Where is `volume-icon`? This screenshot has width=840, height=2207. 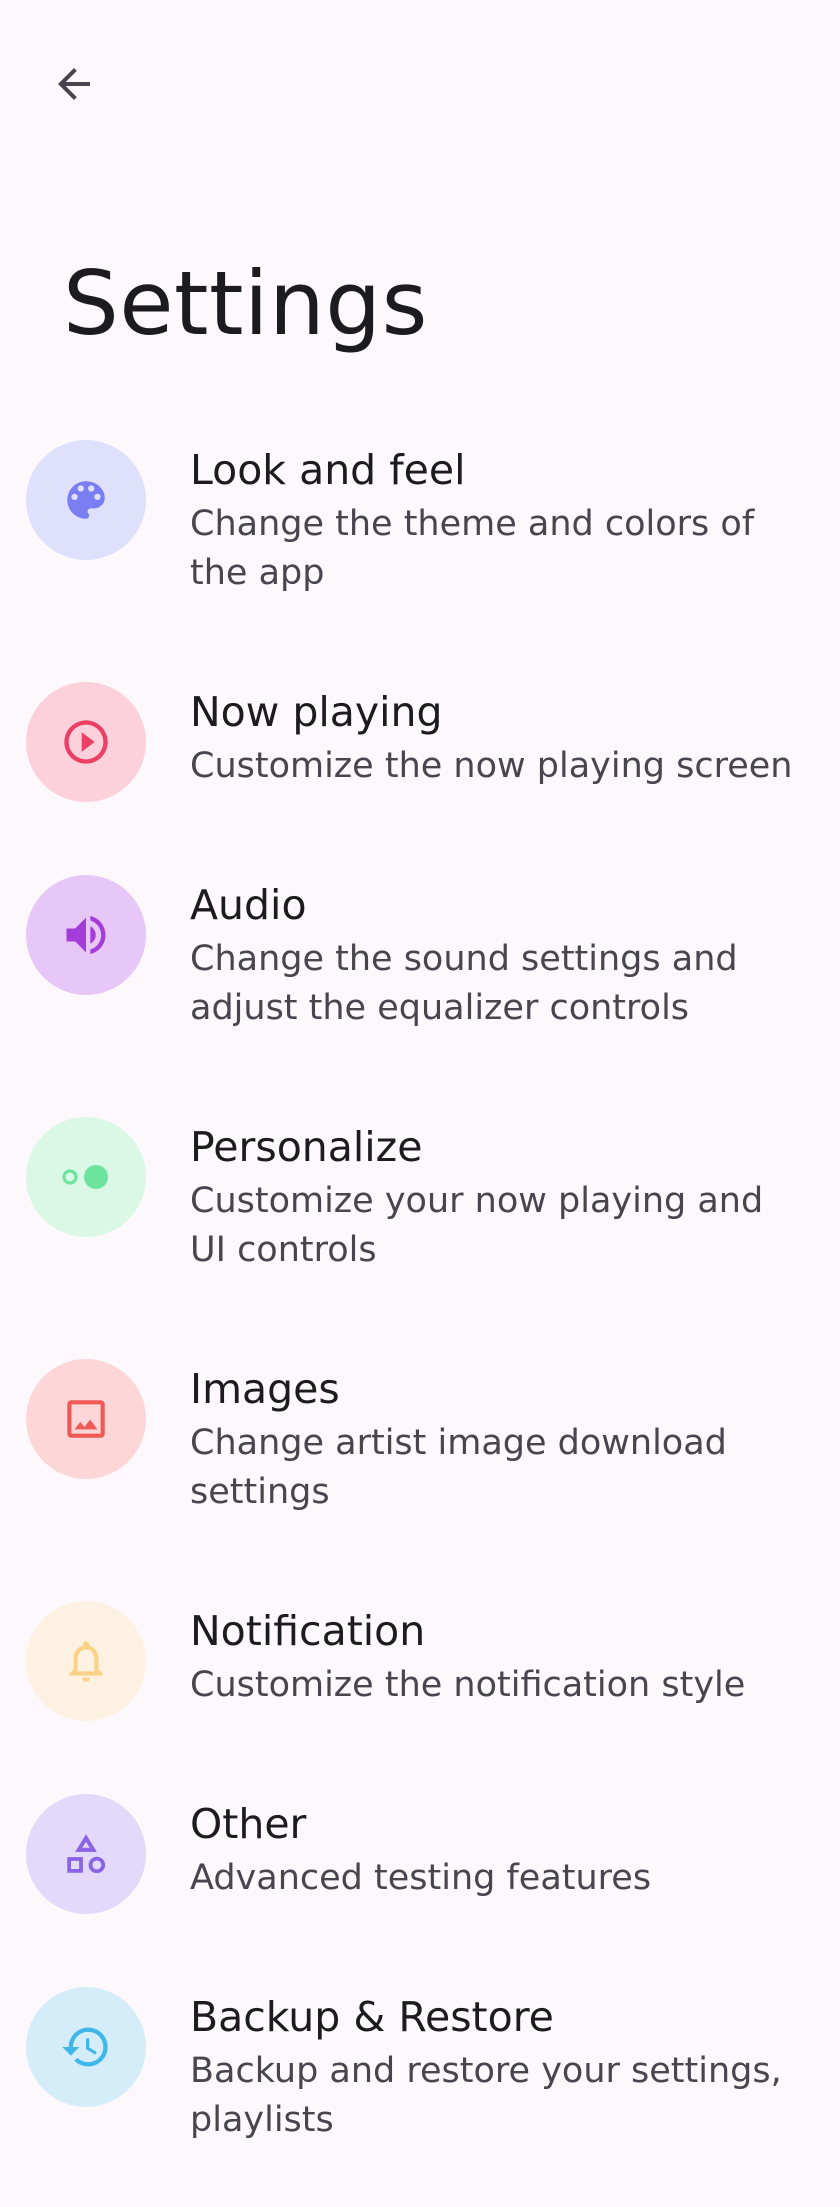 volume-icon is located at coordinates (86, 935).